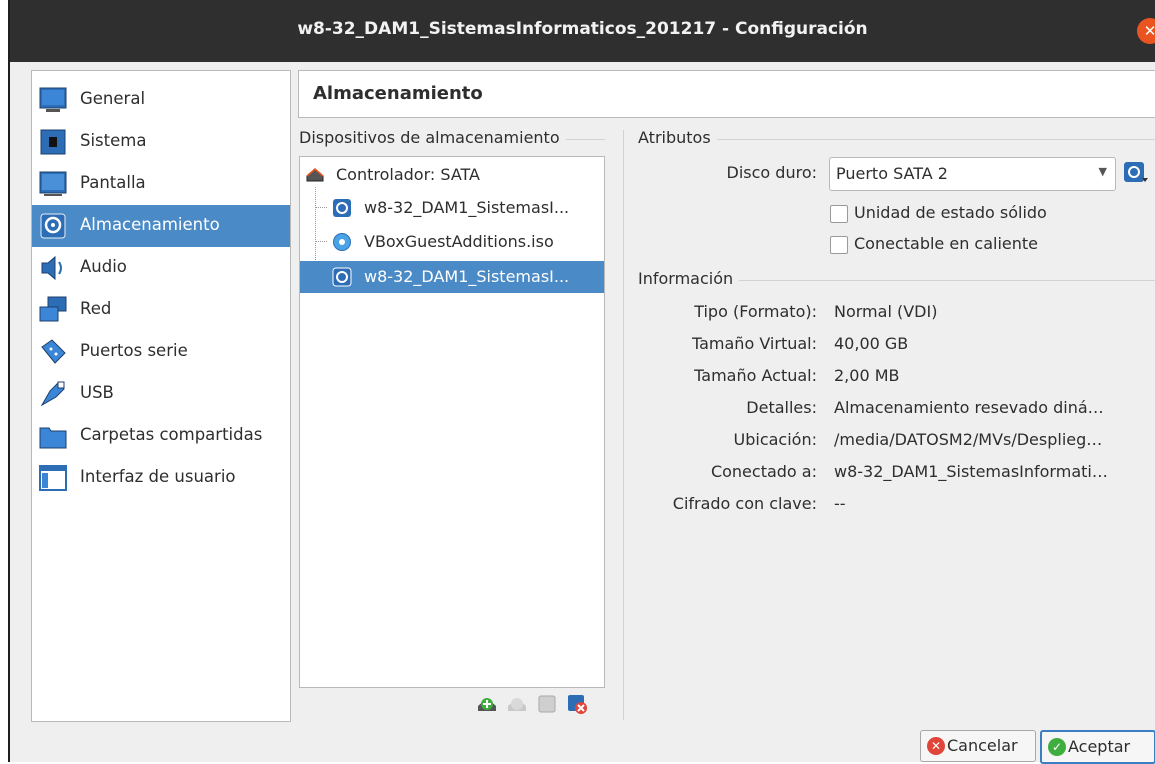  What do you see at coordinates (487, 704) in the screenshot?
I see `add-controller-icon` at bounding box center [487, 704].